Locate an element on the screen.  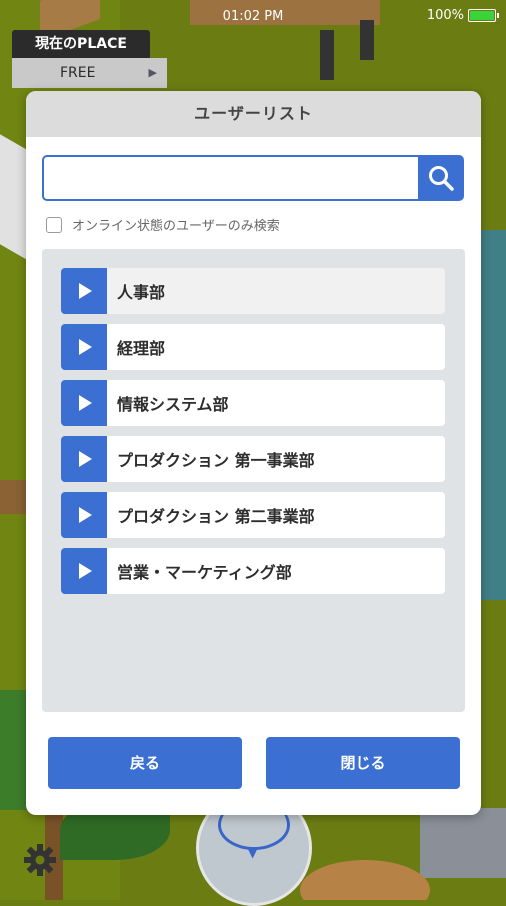
gear-icon is located at coordinates (40, 860).